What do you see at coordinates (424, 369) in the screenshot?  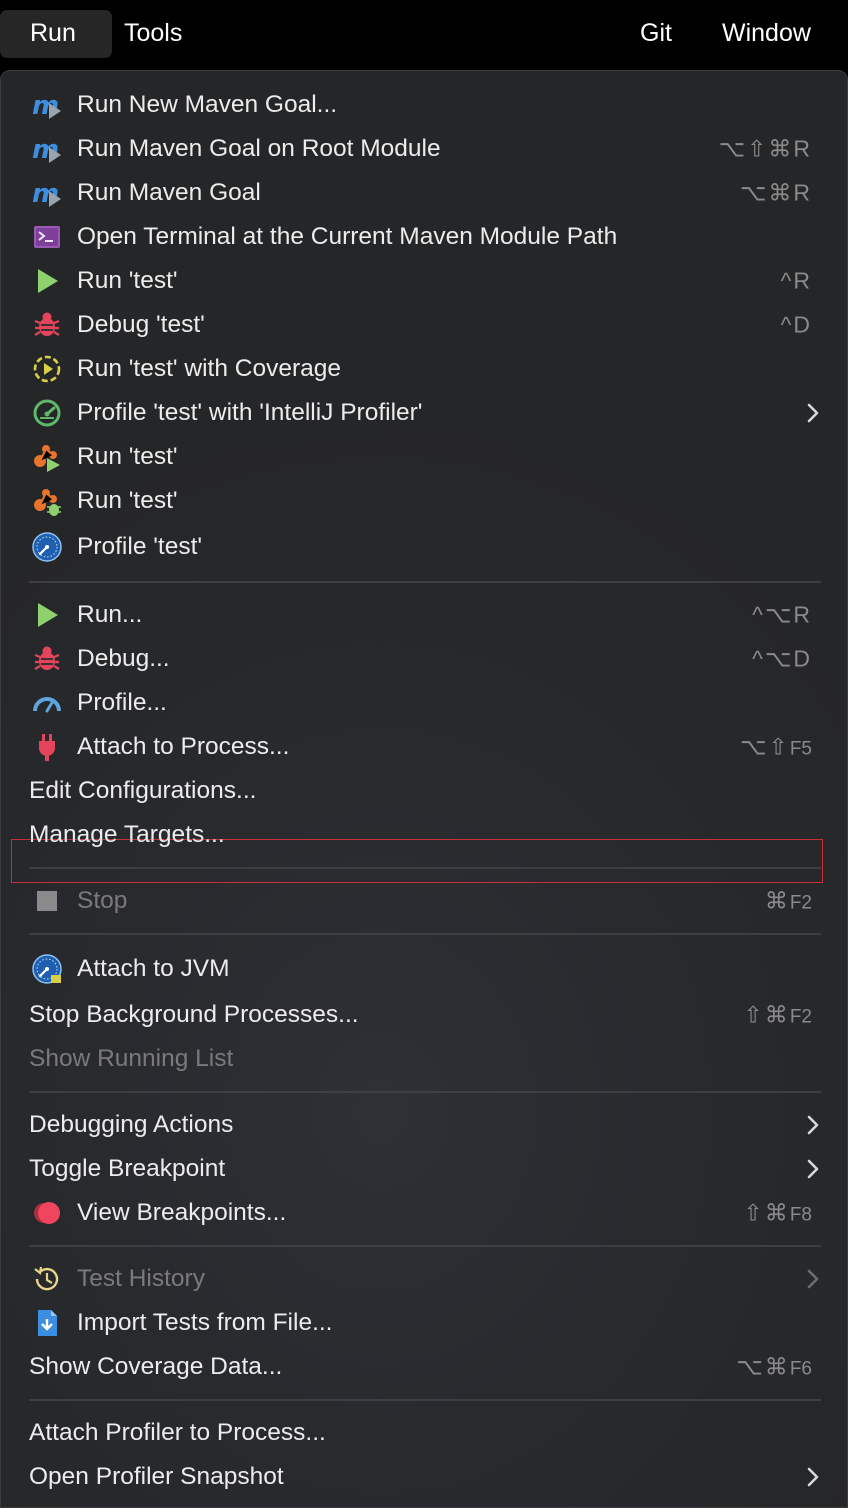 I see `menu-item-run-with-coverage: Run 'test' with Coverage` at bounding box center [424, 369].